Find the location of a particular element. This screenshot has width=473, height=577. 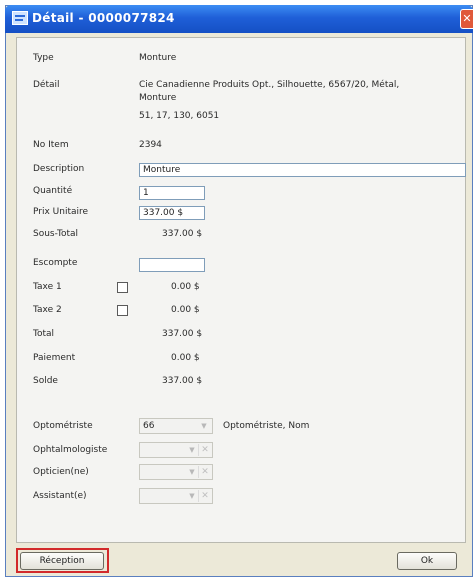

window-app-icon is located at coordinates (20, 18).